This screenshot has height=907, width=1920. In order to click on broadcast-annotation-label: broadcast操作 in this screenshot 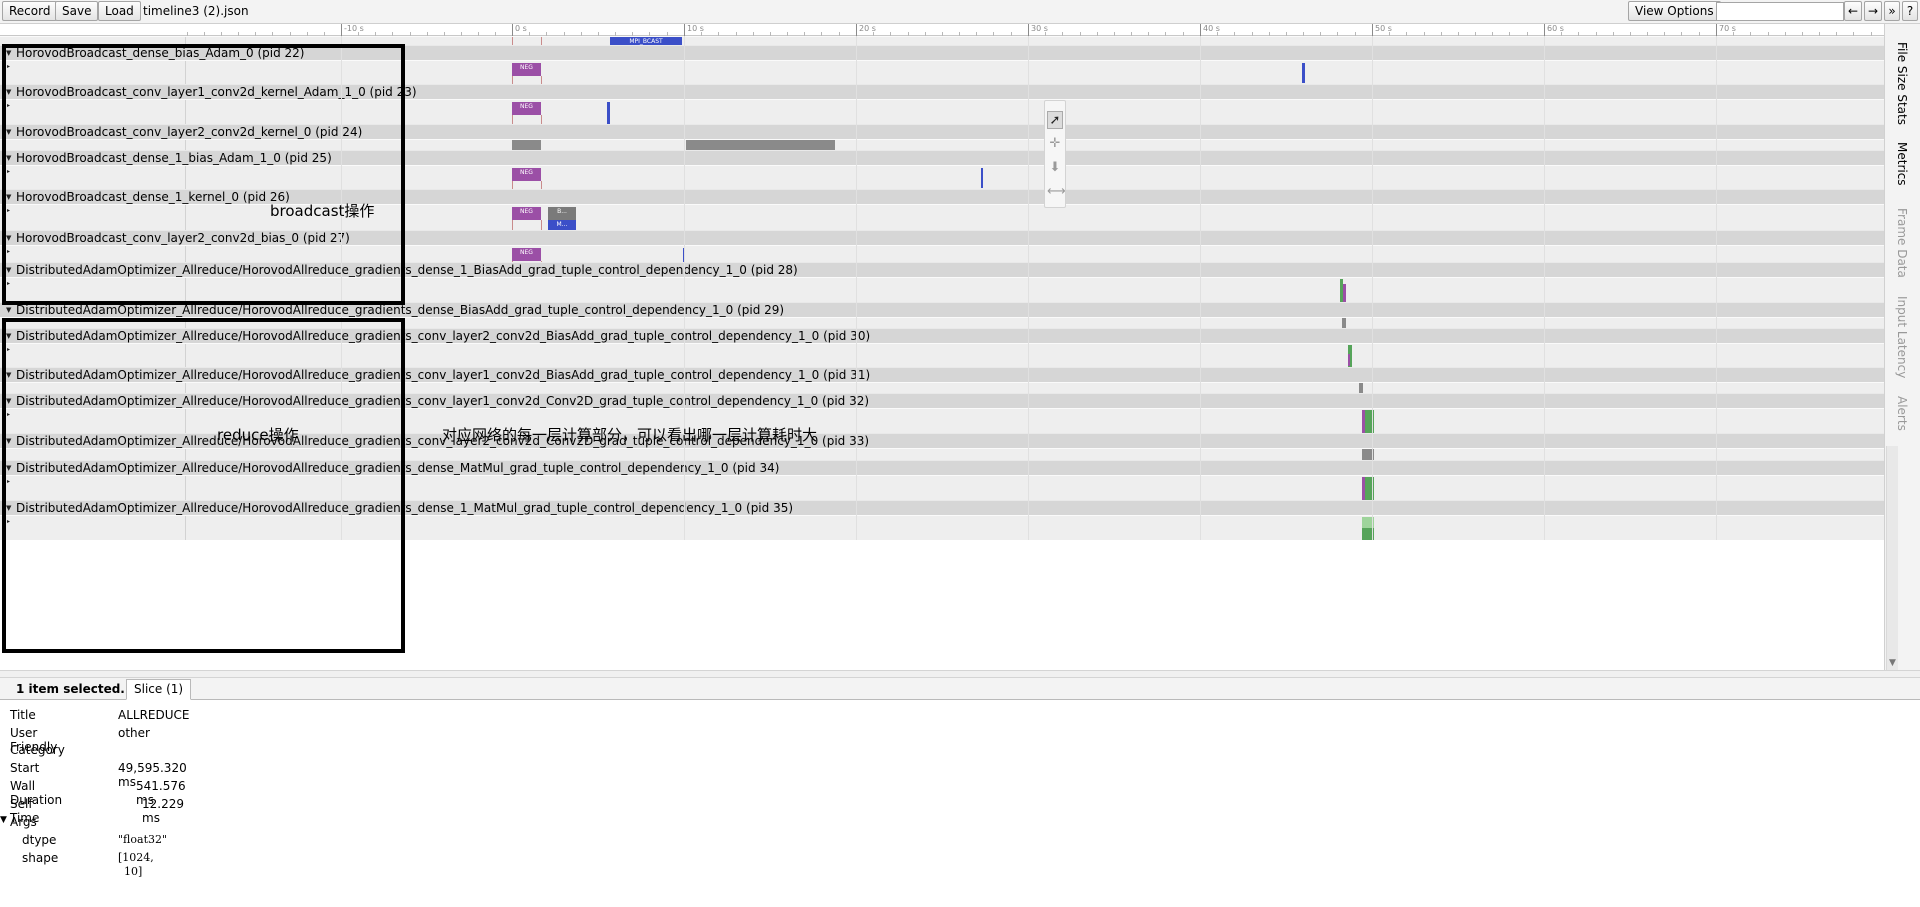, I will do `click(322, 211)`.